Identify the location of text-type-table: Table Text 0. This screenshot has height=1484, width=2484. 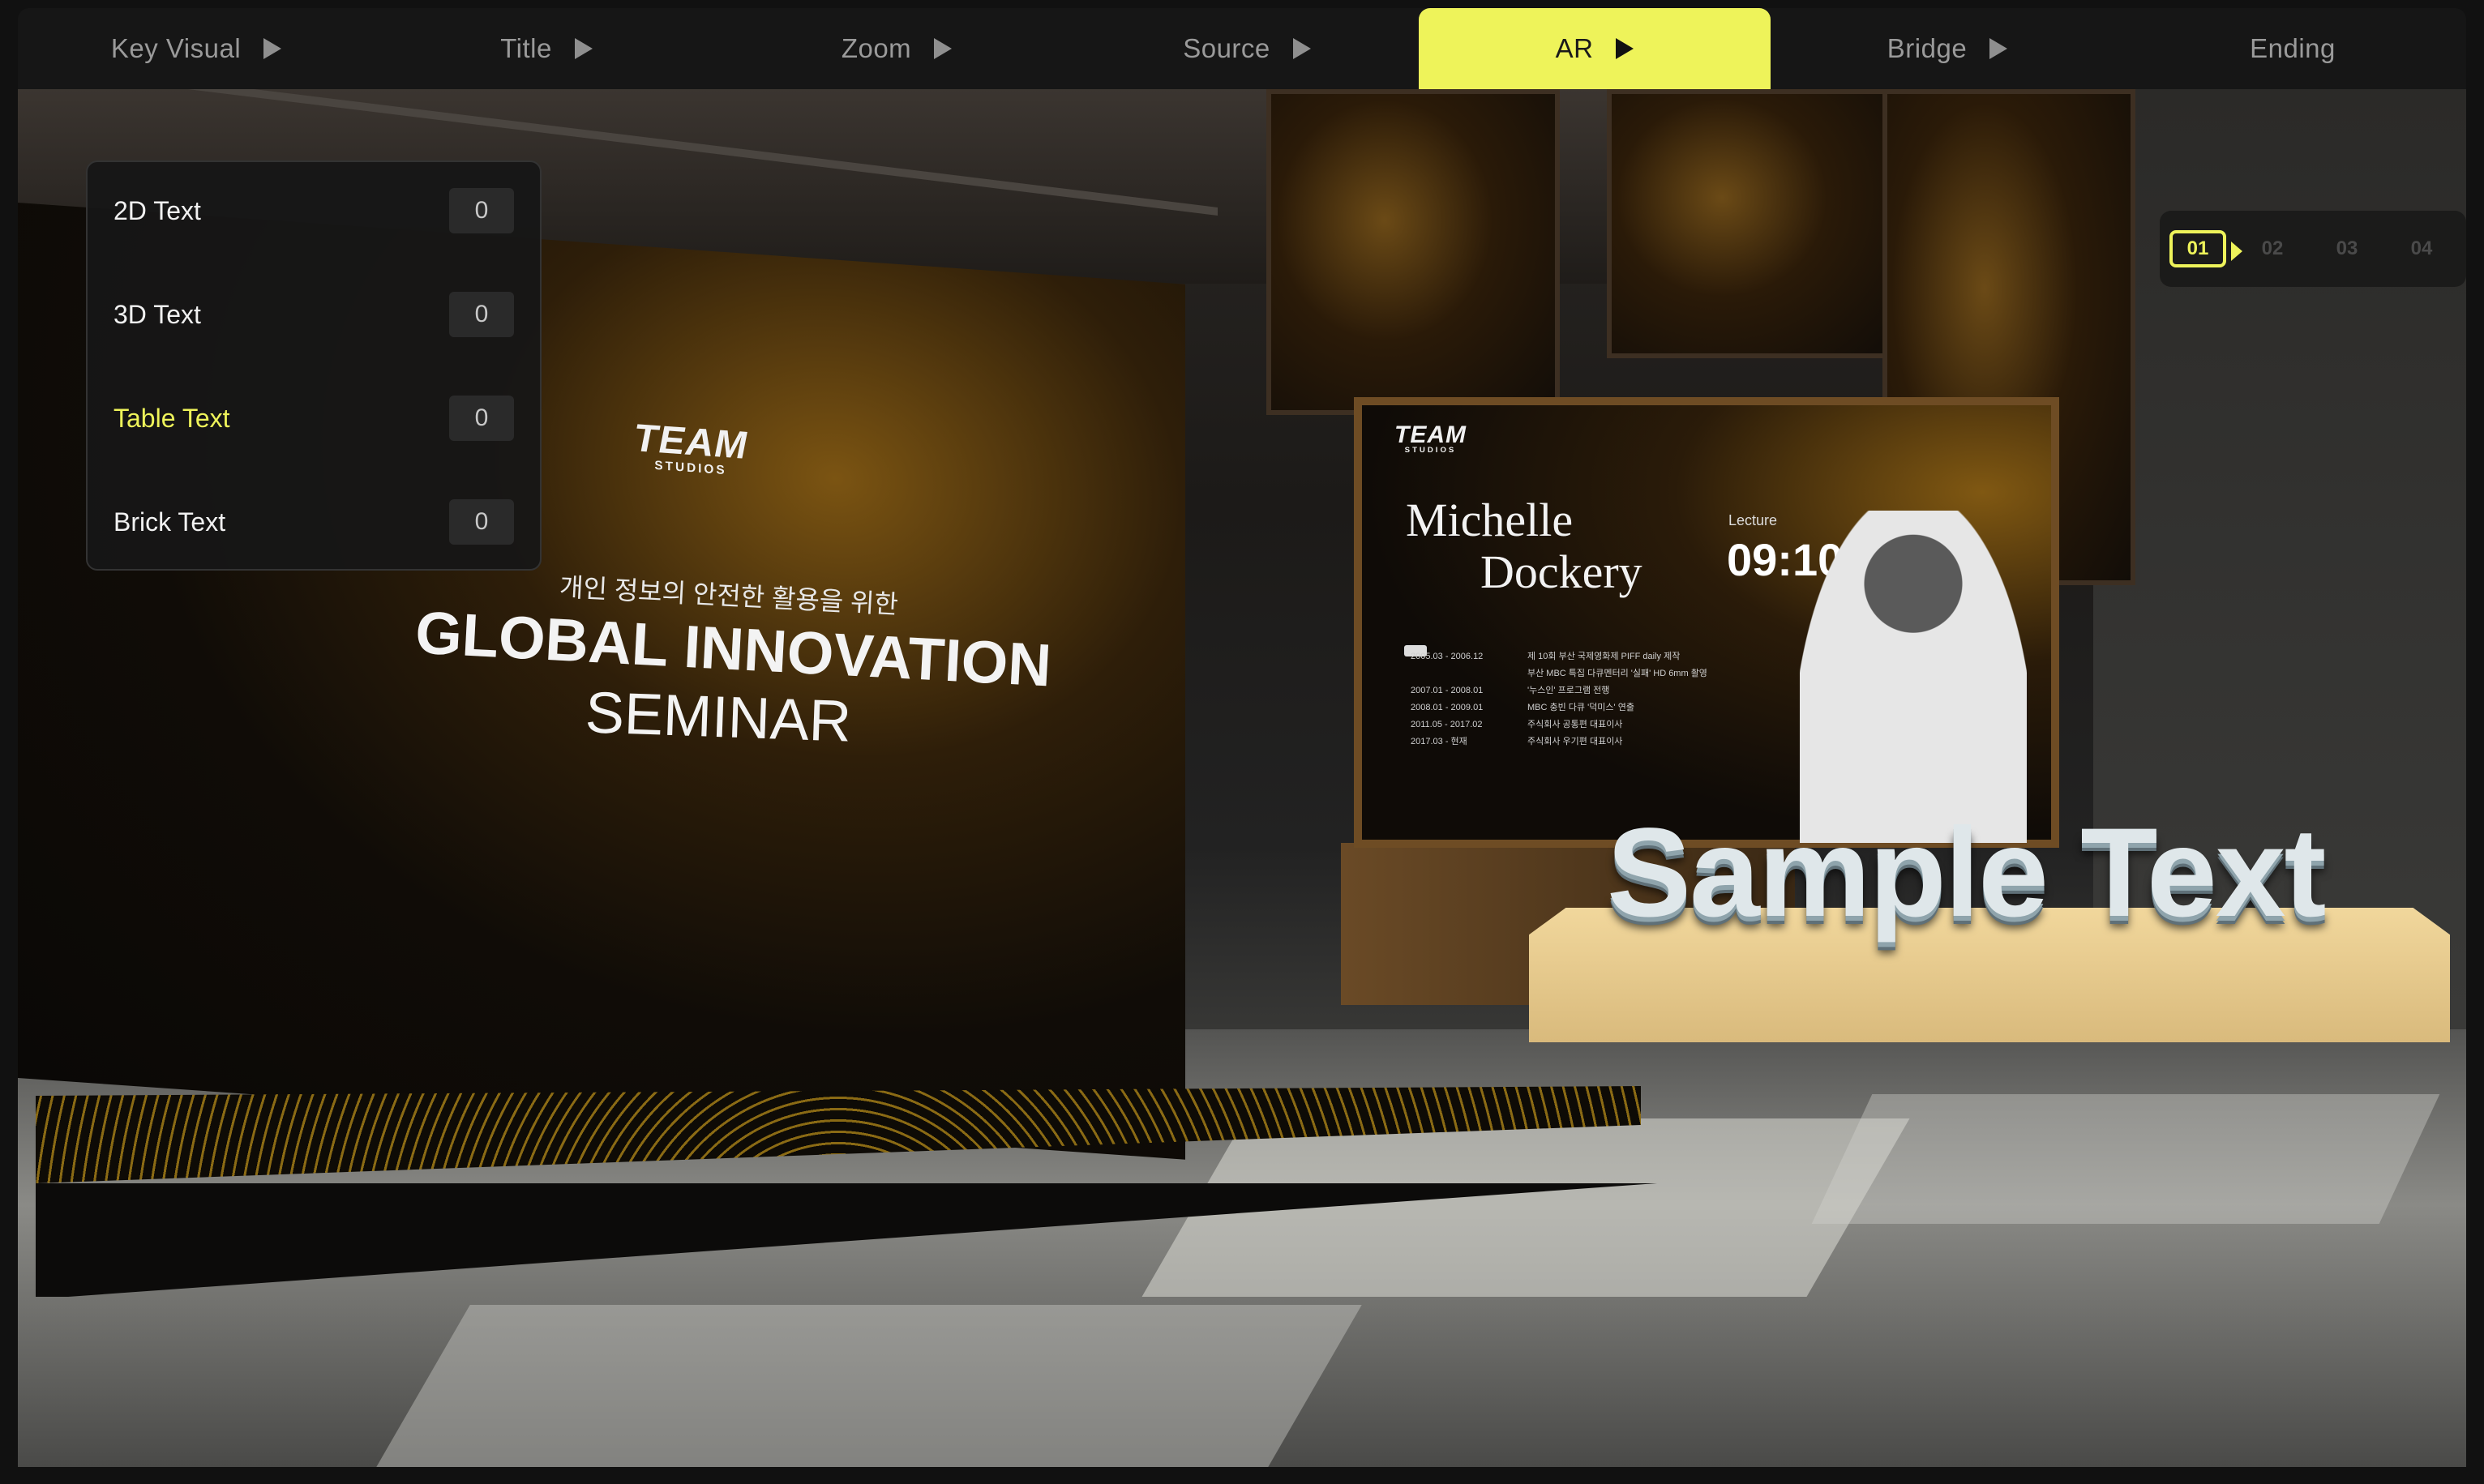
(313, 418).